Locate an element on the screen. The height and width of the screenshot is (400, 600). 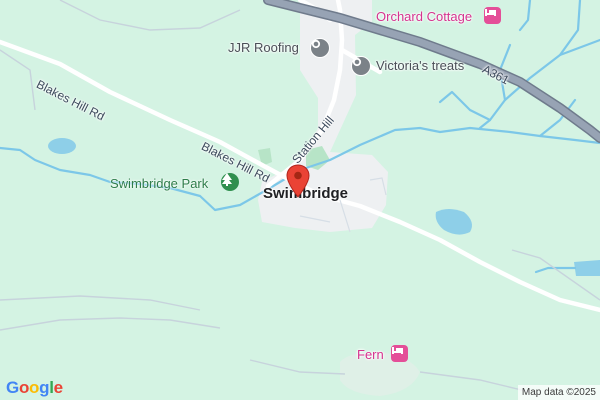
logo-letter: g is located at coordinates (44, 387).